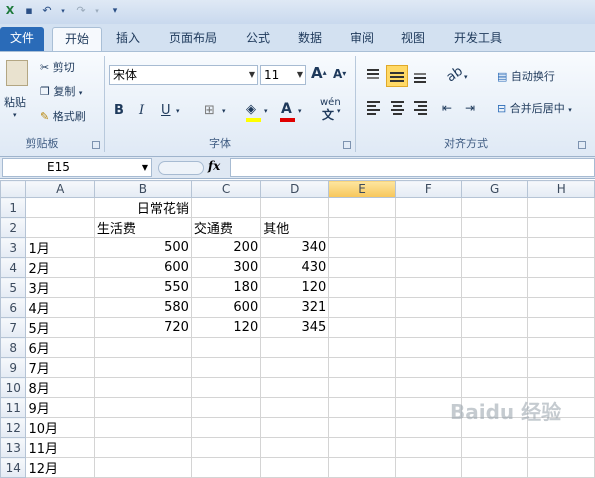 Image resolution: width=595 pixels, height=478 pixels. What do you see at coordinates (347, 145) in the screenshot?
I see `font-launcher-icon` at bounding box center [347, 145].